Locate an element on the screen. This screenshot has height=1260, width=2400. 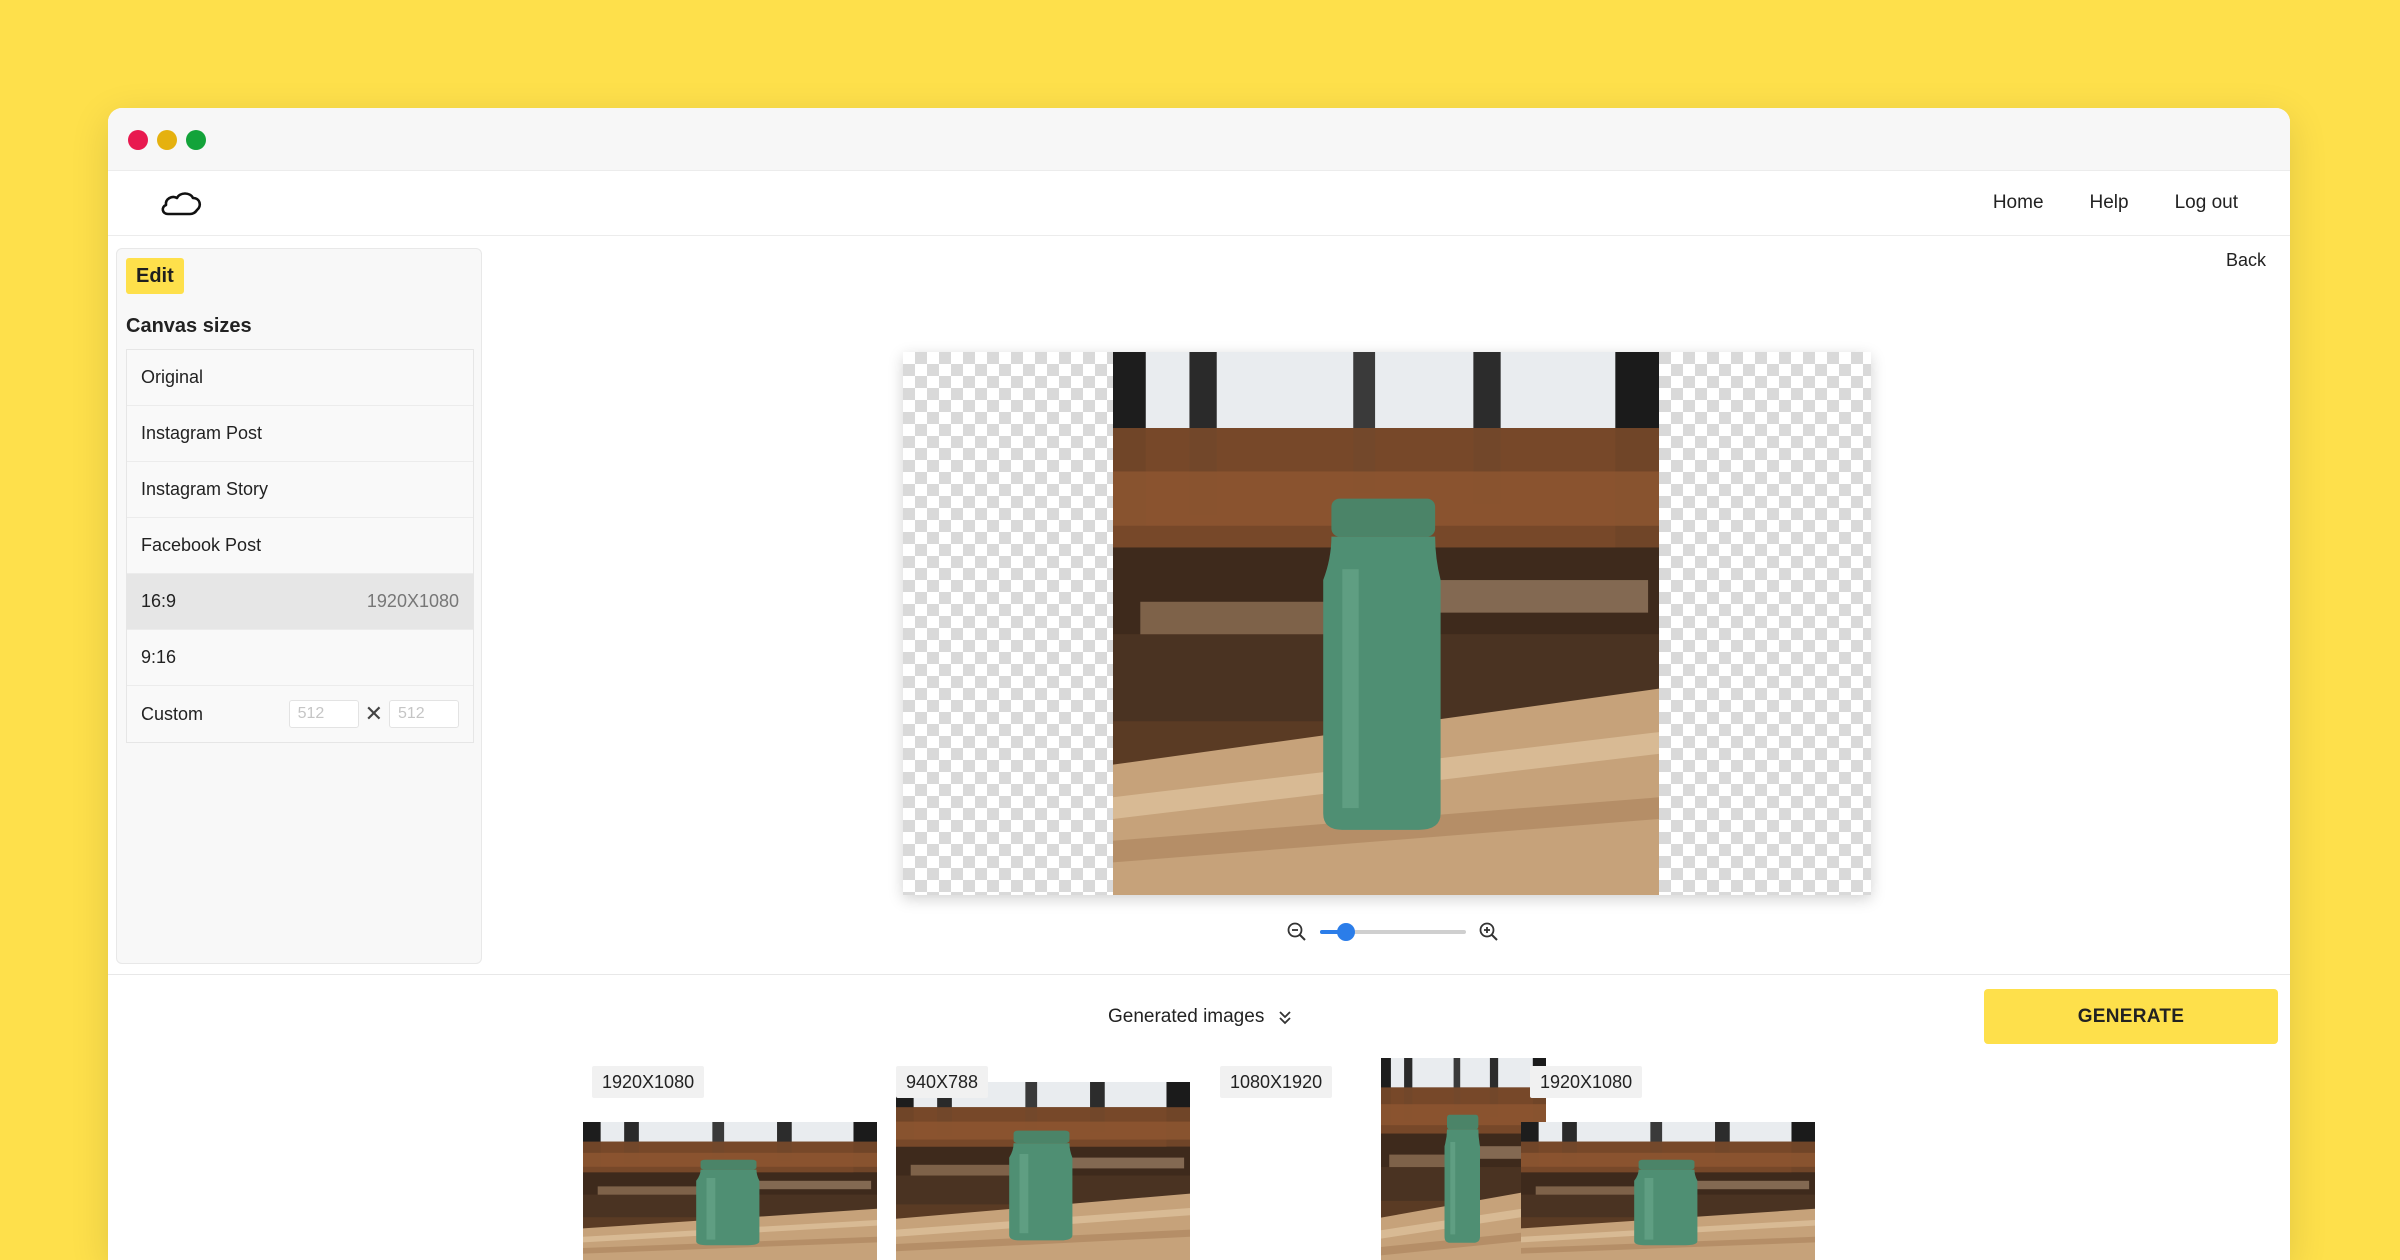
section-divider is located at coordinates (1199, 974).